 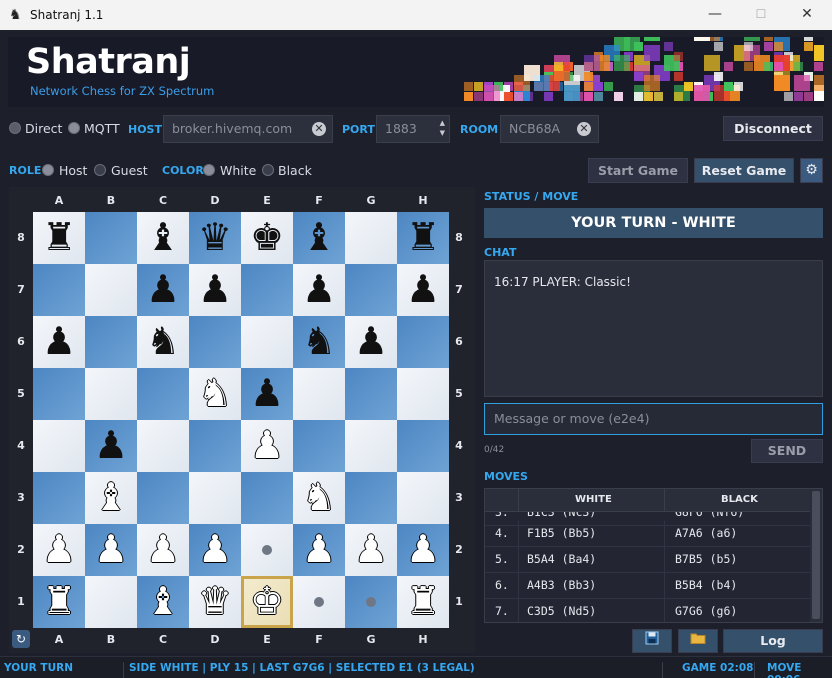 What do you see at coordinates (744, 170) in the screenshot?
I see `reset-game-button: Reset Game` at bounding box center [744, 170].